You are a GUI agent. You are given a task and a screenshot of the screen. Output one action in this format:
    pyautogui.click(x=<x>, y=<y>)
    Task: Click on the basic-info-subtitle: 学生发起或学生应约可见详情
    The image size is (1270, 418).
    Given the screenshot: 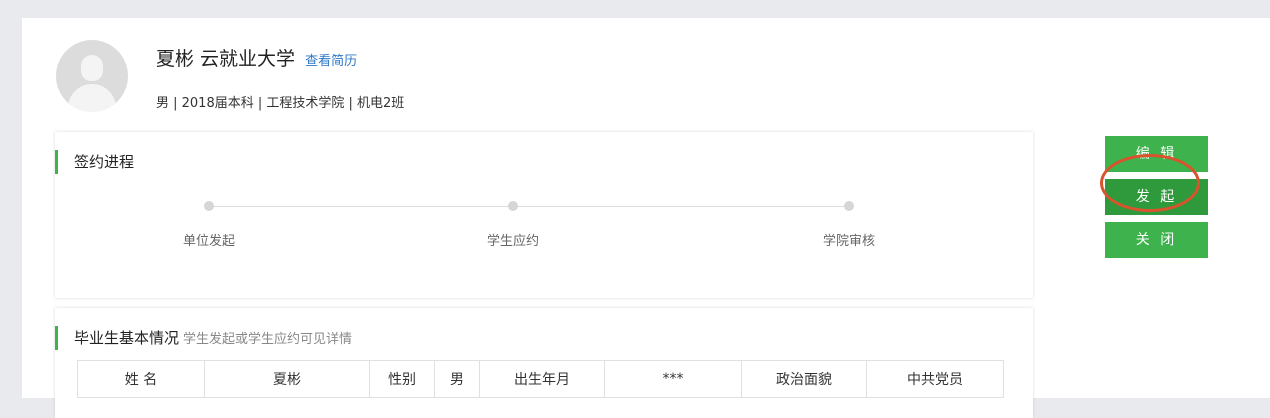 What is the action you would take?
    pyautogui.click(x=268, y=339)
    